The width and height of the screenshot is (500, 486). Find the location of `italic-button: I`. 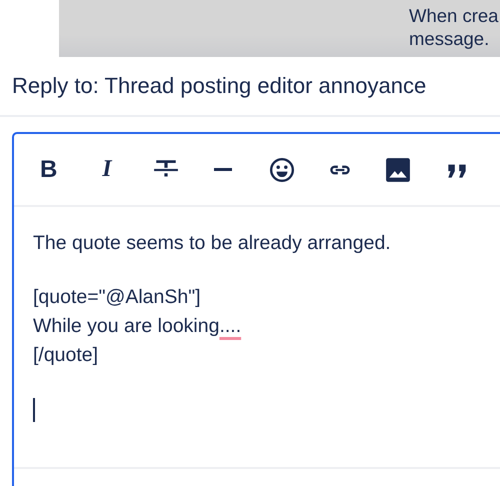

italic-button: I is located at coordinates (121, 170).